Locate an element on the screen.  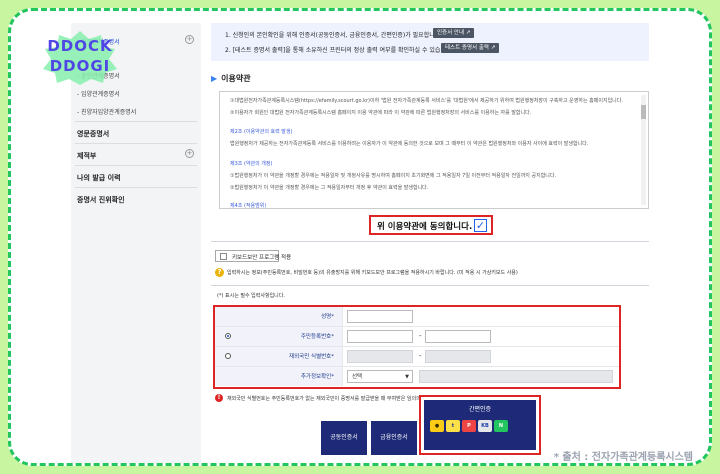
sidebar-item-verify: 증명서 진위확인 is located at coordinates (101, 200).